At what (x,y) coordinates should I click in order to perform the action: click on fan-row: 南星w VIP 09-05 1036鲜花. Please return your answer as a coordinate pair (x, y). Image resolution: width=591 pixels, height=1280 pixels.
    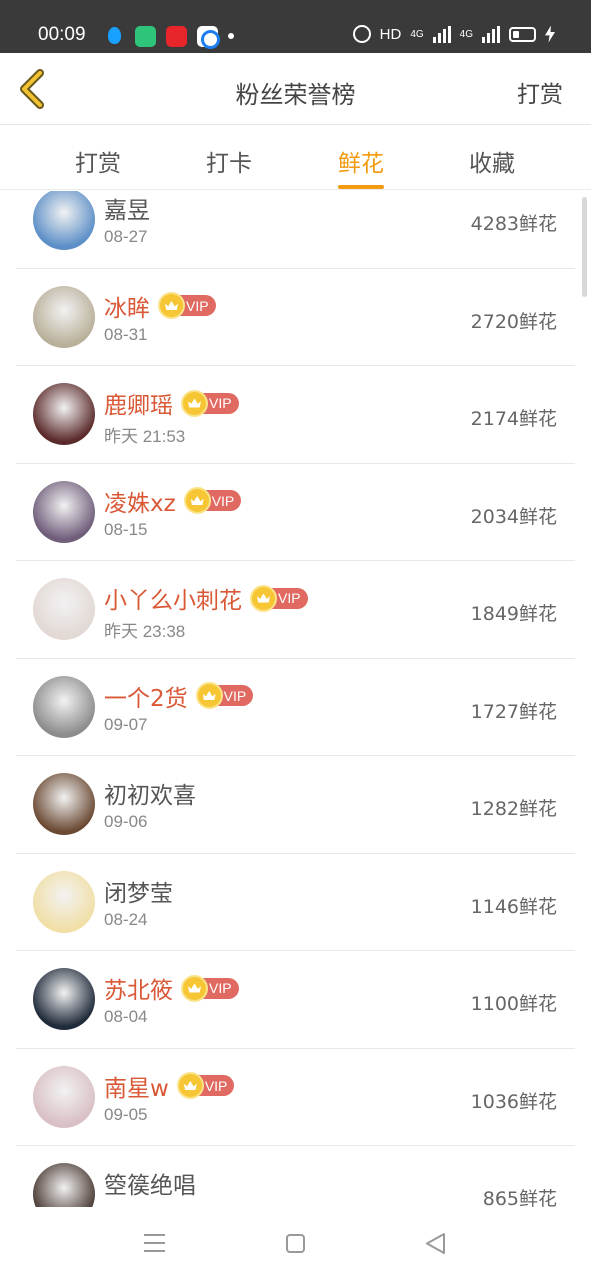
    Looking at the image, I should click on (295, 1098).